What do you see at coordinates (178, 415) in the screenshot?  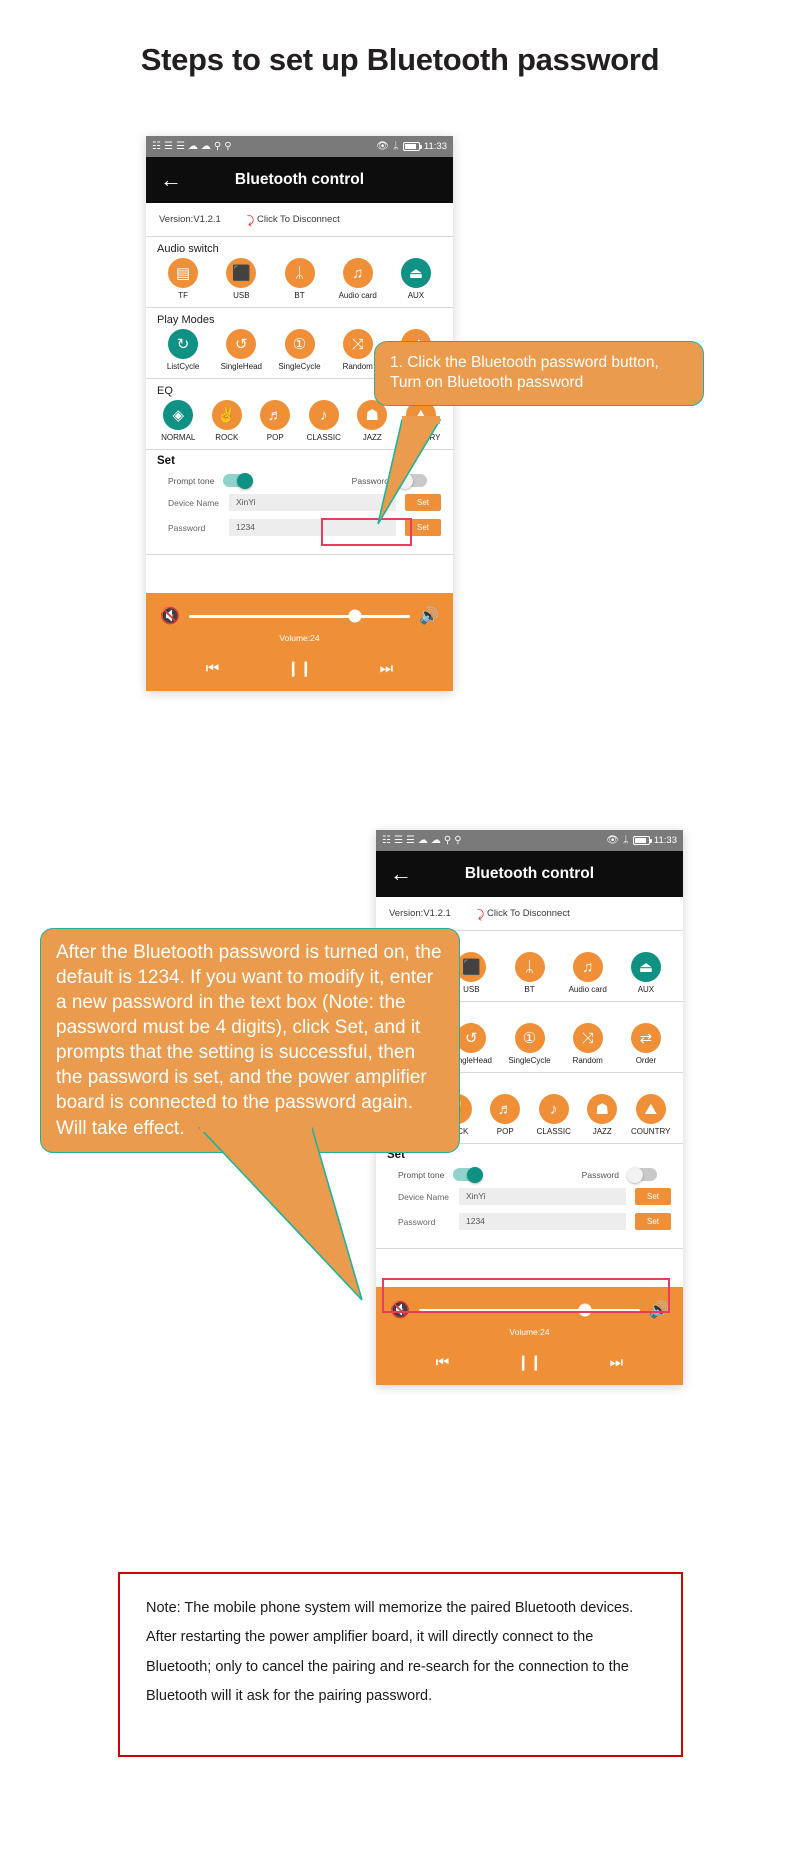 I see `target-diamond-icon: ◈` at bounding box center [178, 415].